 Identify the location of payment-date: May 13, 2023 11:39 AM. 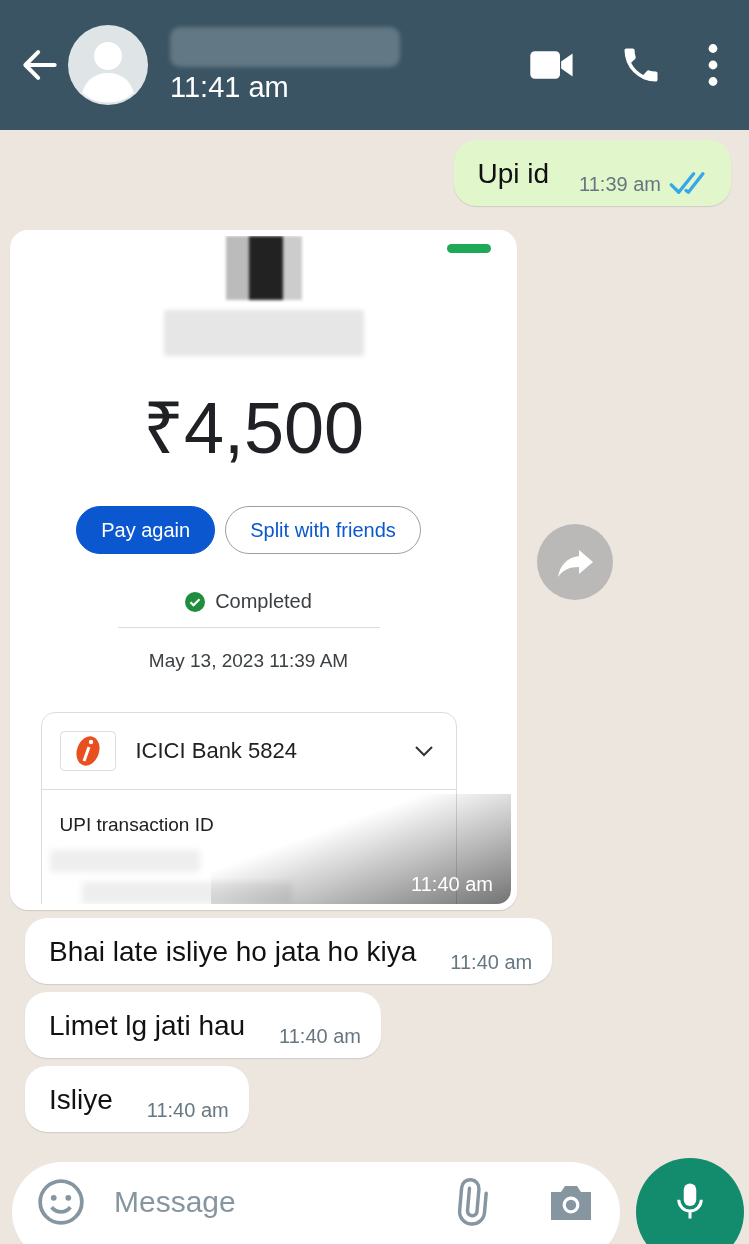
(248, 661).